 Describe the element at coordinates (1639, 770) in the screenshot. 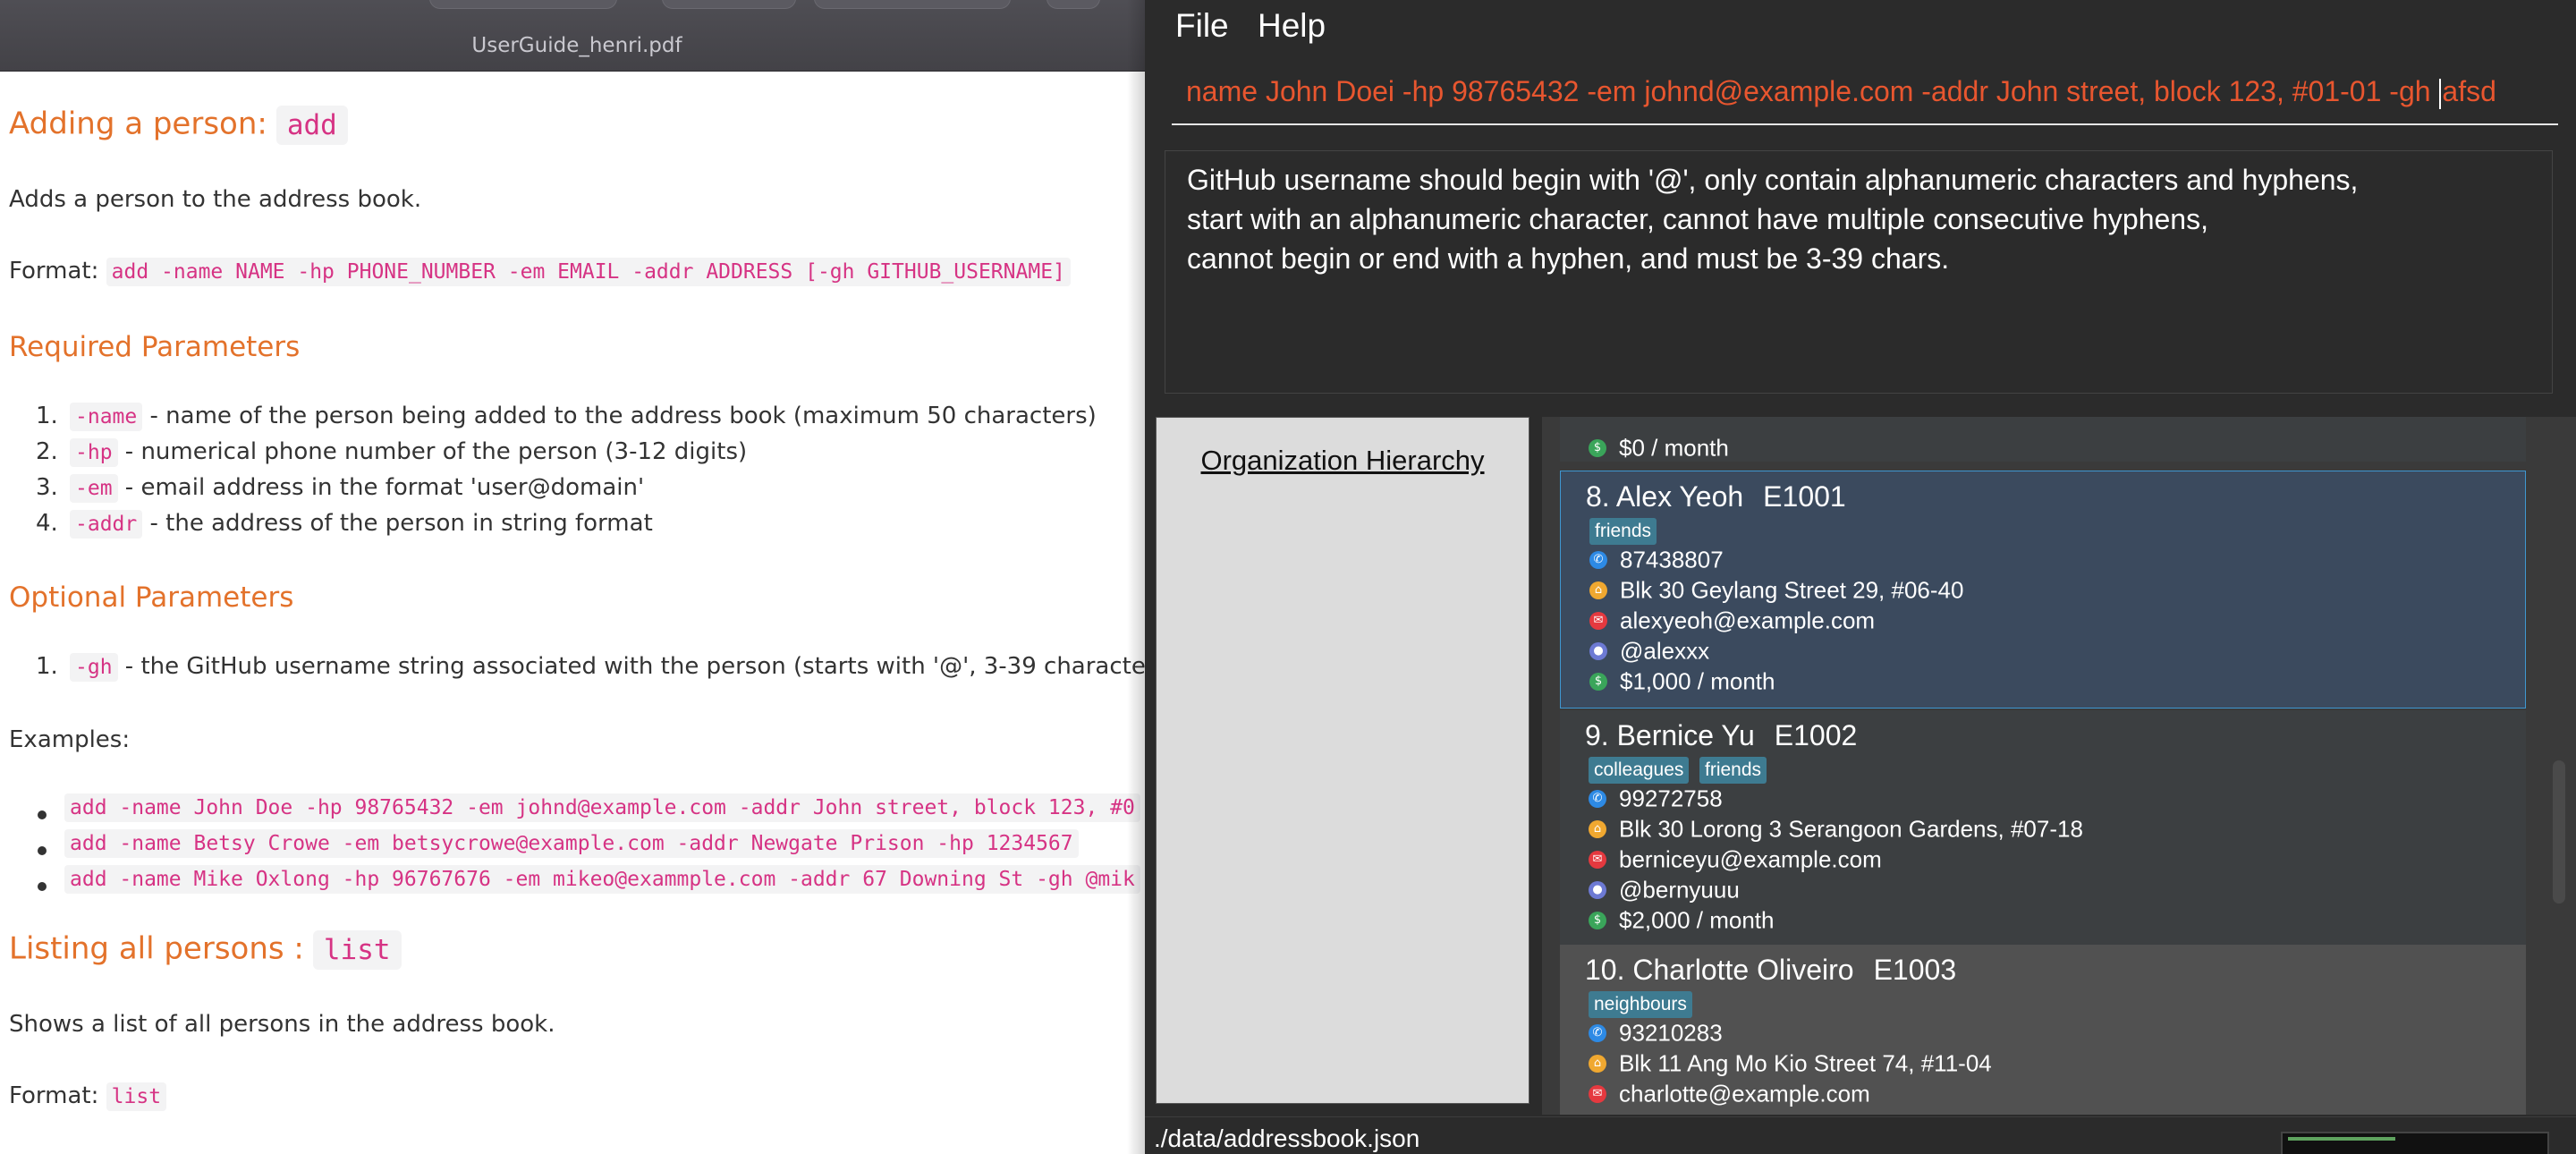

I see `tag-badge: colleagues` at that location.